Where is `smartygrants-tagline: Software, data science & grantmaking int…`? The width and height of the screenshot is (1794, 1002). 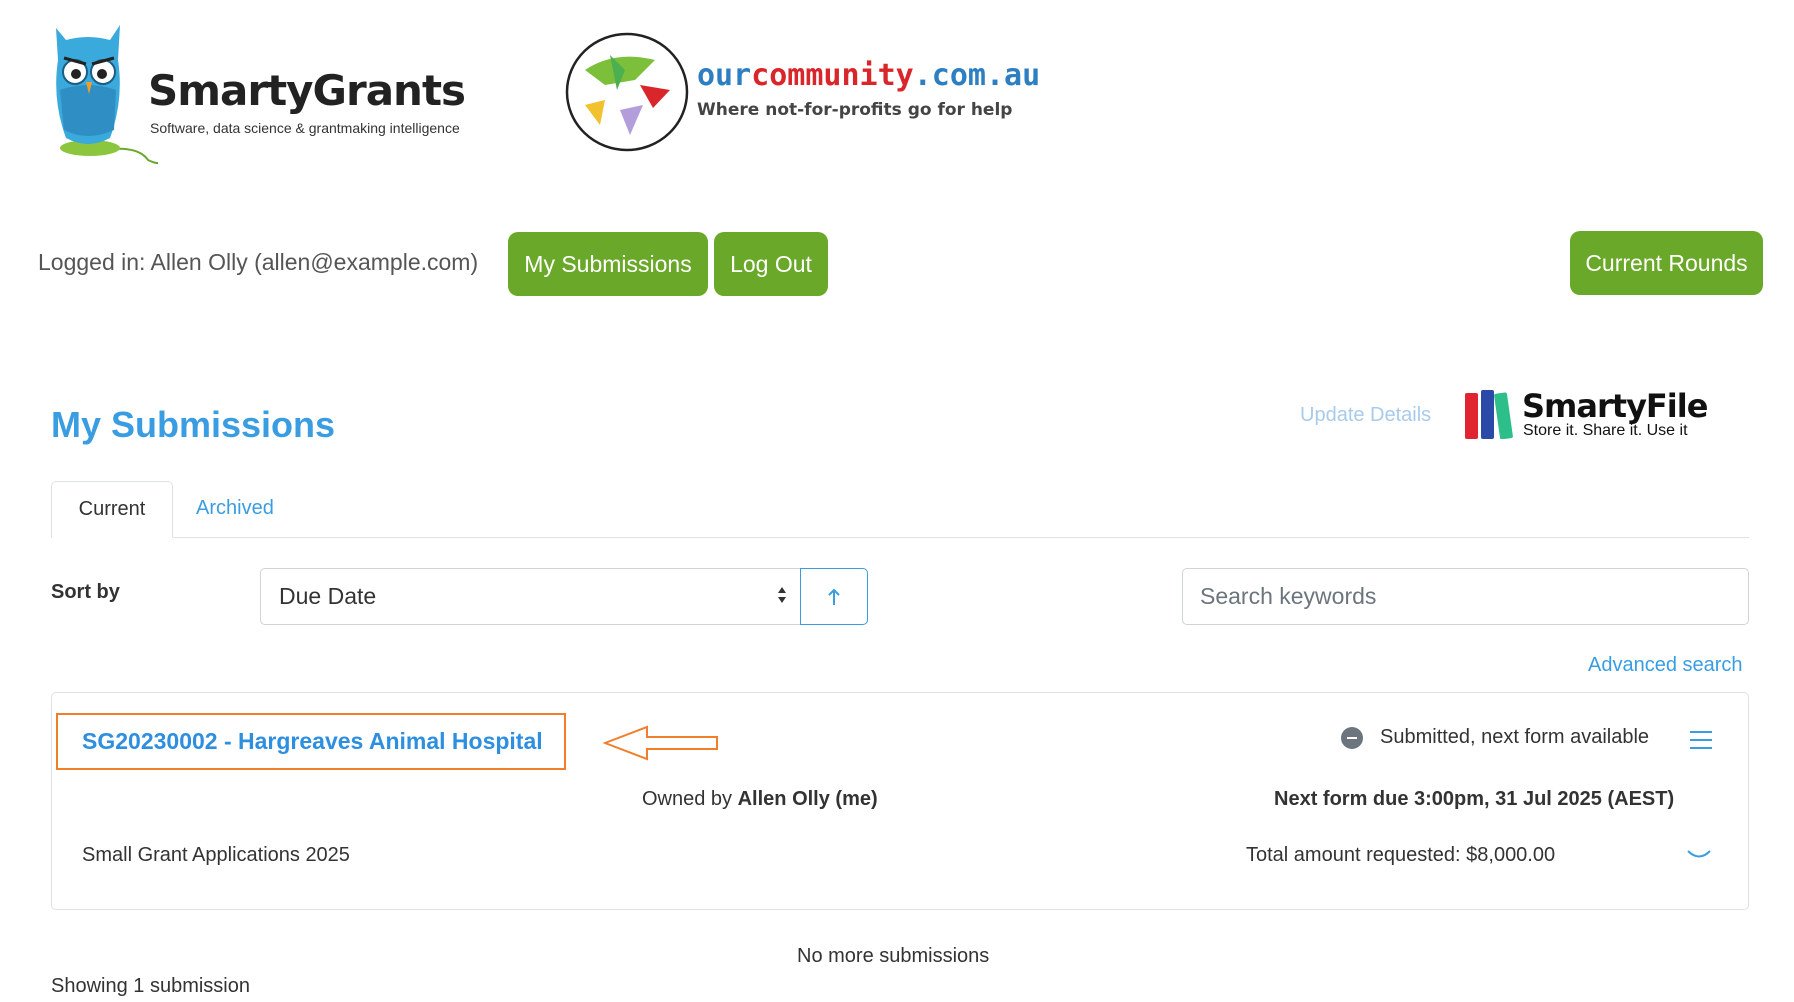
smartygrants-tagline: Software, data science & grantmaking int… is located at coordinates (305, 128).